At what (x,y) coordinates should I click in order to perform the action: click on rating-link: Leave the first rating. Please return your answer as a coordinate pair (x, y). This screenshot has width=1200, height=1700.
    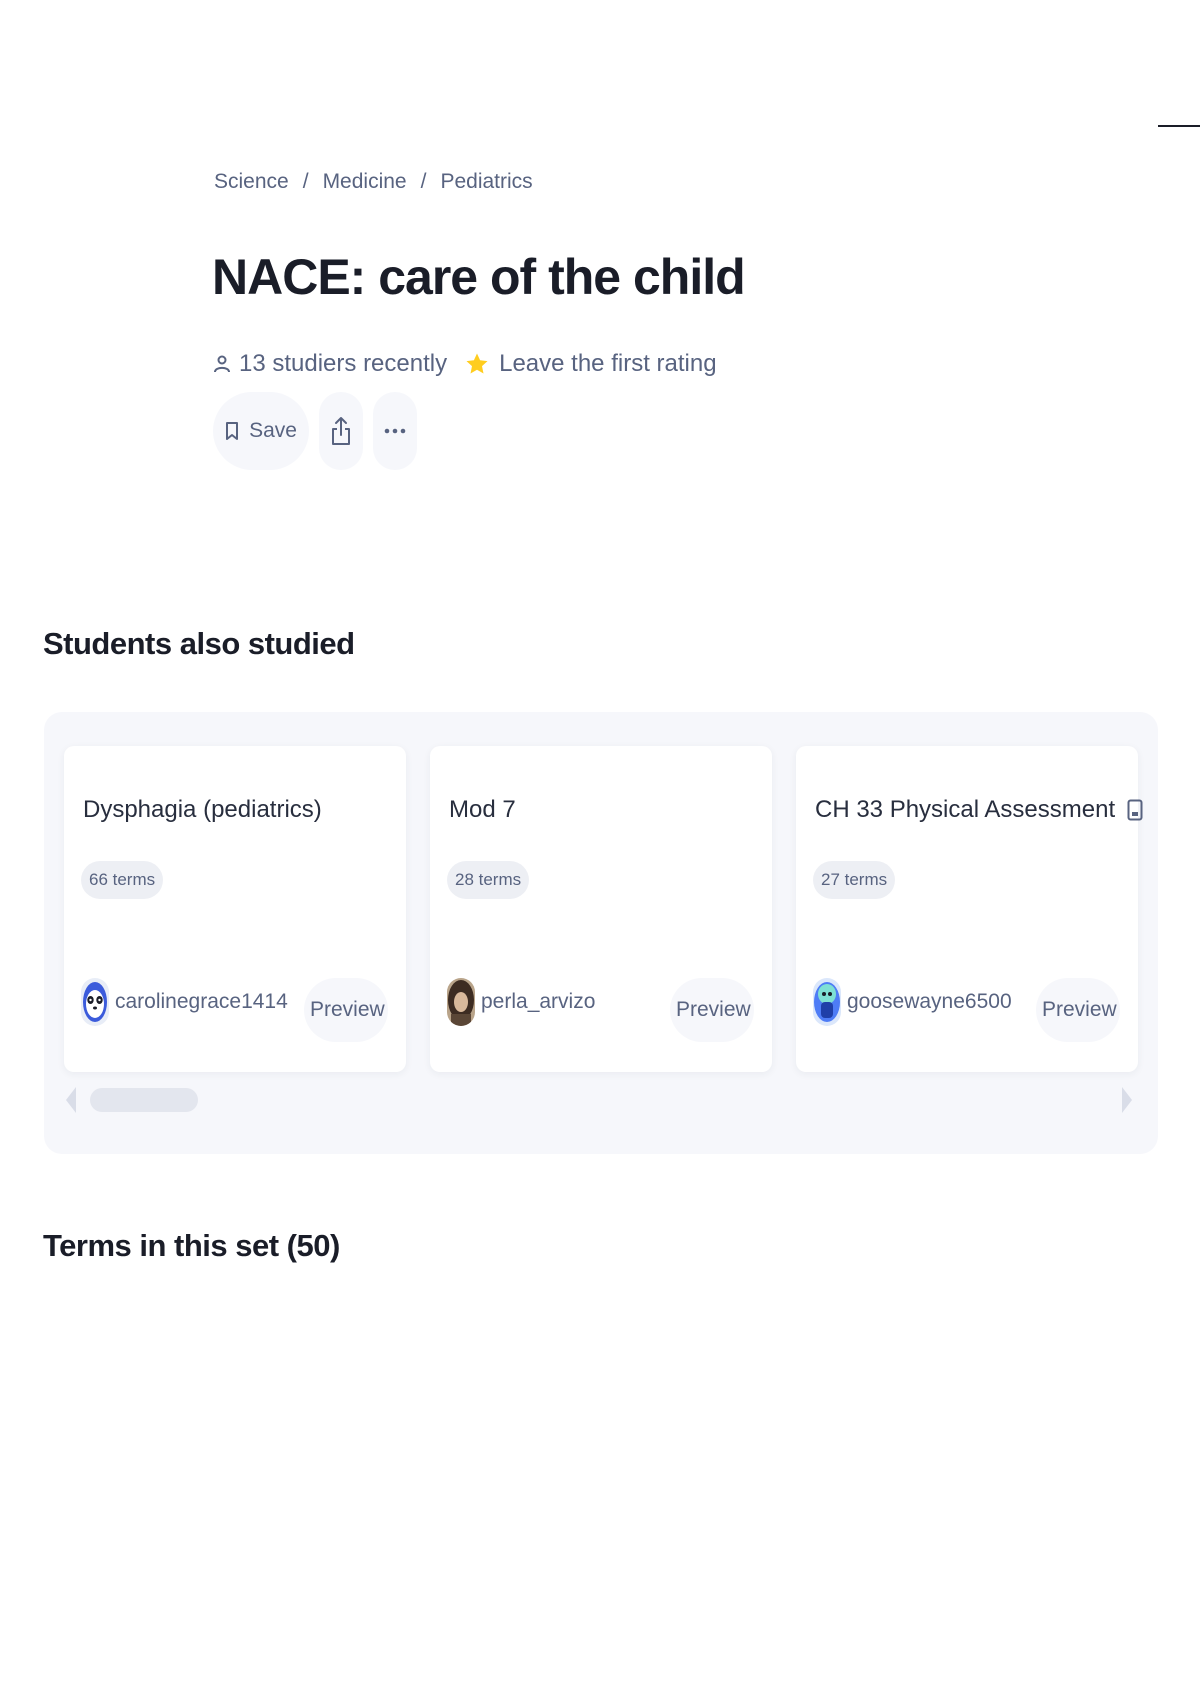
    Looking at the image, I should click on (607, 364).